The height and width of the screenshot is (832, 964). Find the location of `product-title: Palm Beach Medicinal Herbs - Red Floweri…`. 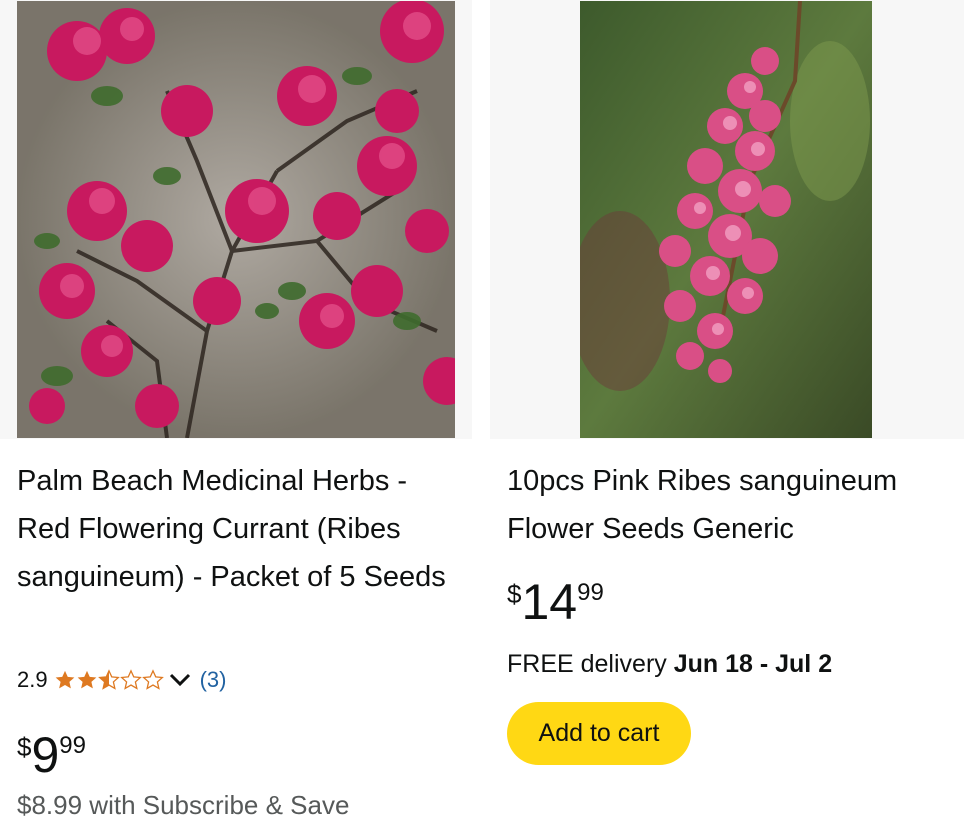

product-title: Palm Beach Medicinal Herbs - Red Floweri… is located at coordinates (242, 529).